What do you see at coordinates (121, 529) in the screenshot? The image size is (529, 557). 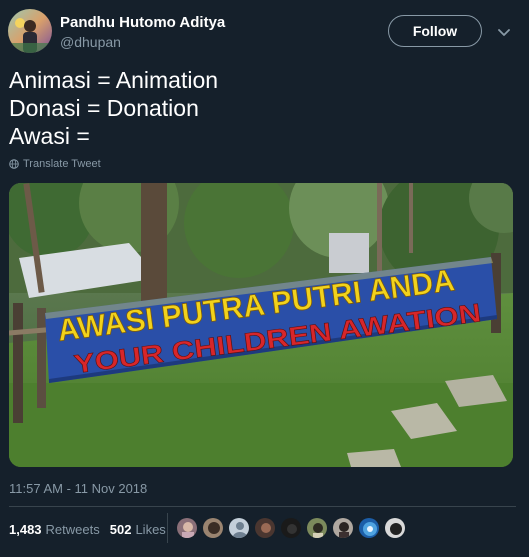 I see `likes-count: 502` at bounding box center [121, 529].